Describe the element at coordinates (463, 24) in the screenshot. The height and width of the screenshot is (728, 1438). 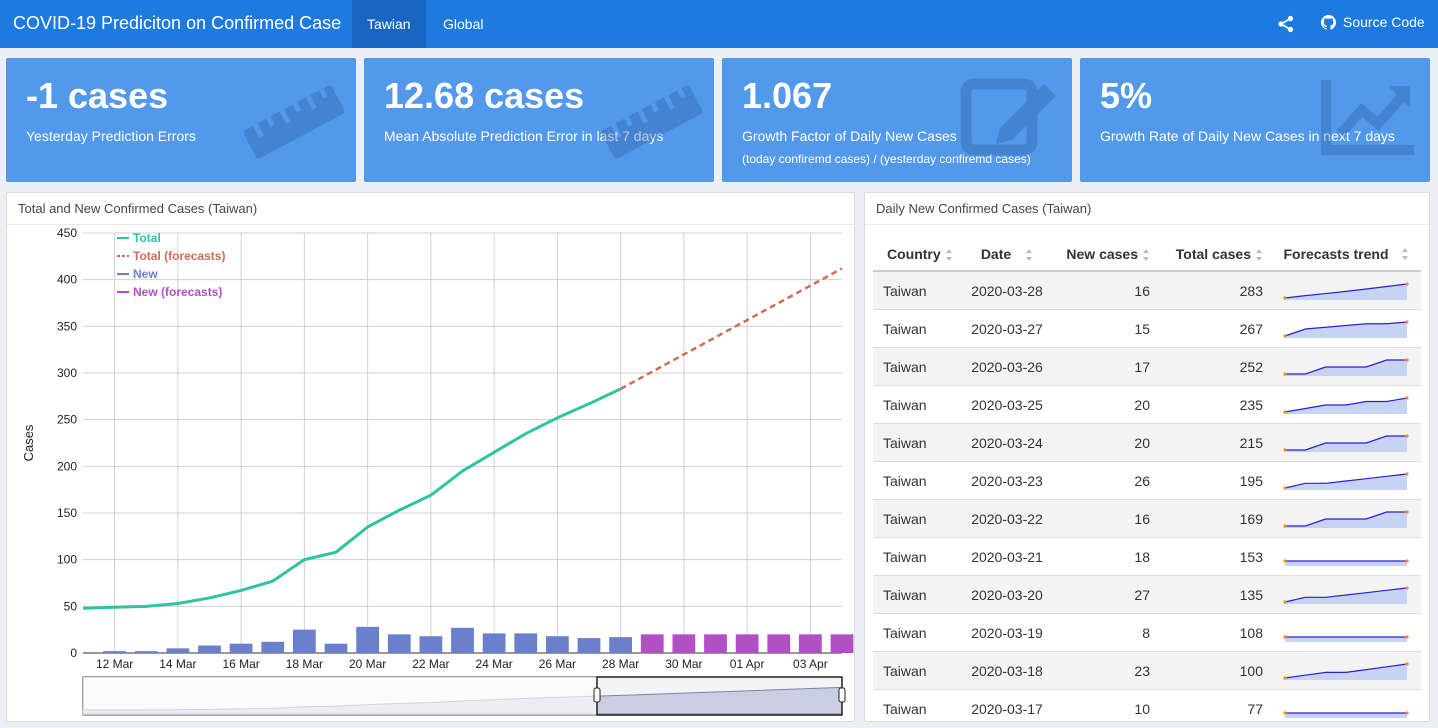
I see `tab-global: Global` at that location.